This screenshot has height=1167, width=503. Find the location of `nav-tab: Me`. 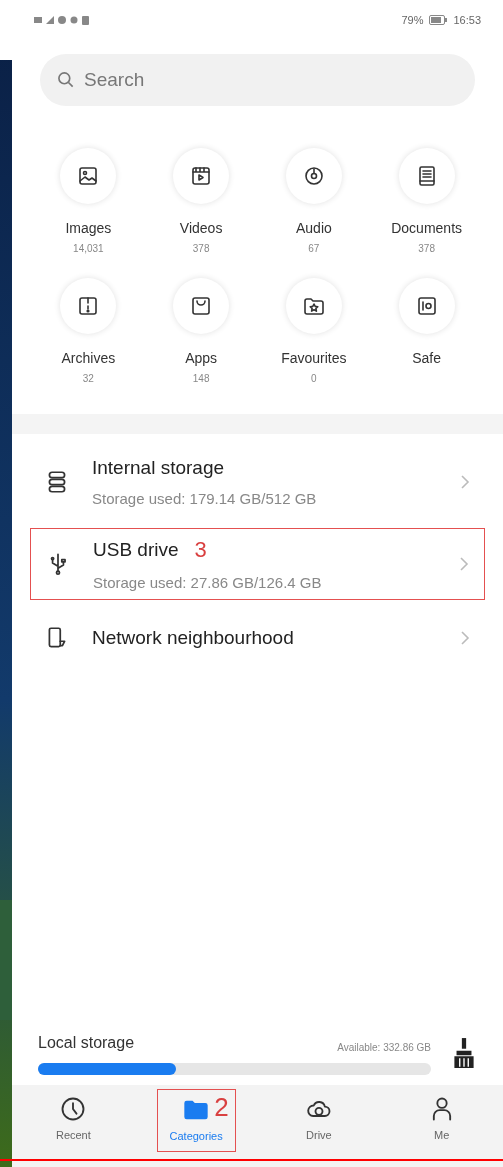

nav-tab: Me is located at coordinates (441, 1119).